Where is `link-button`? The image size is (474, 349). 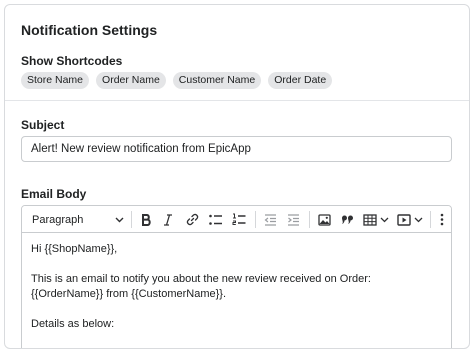
link-button is located at coordinates (192, 219).